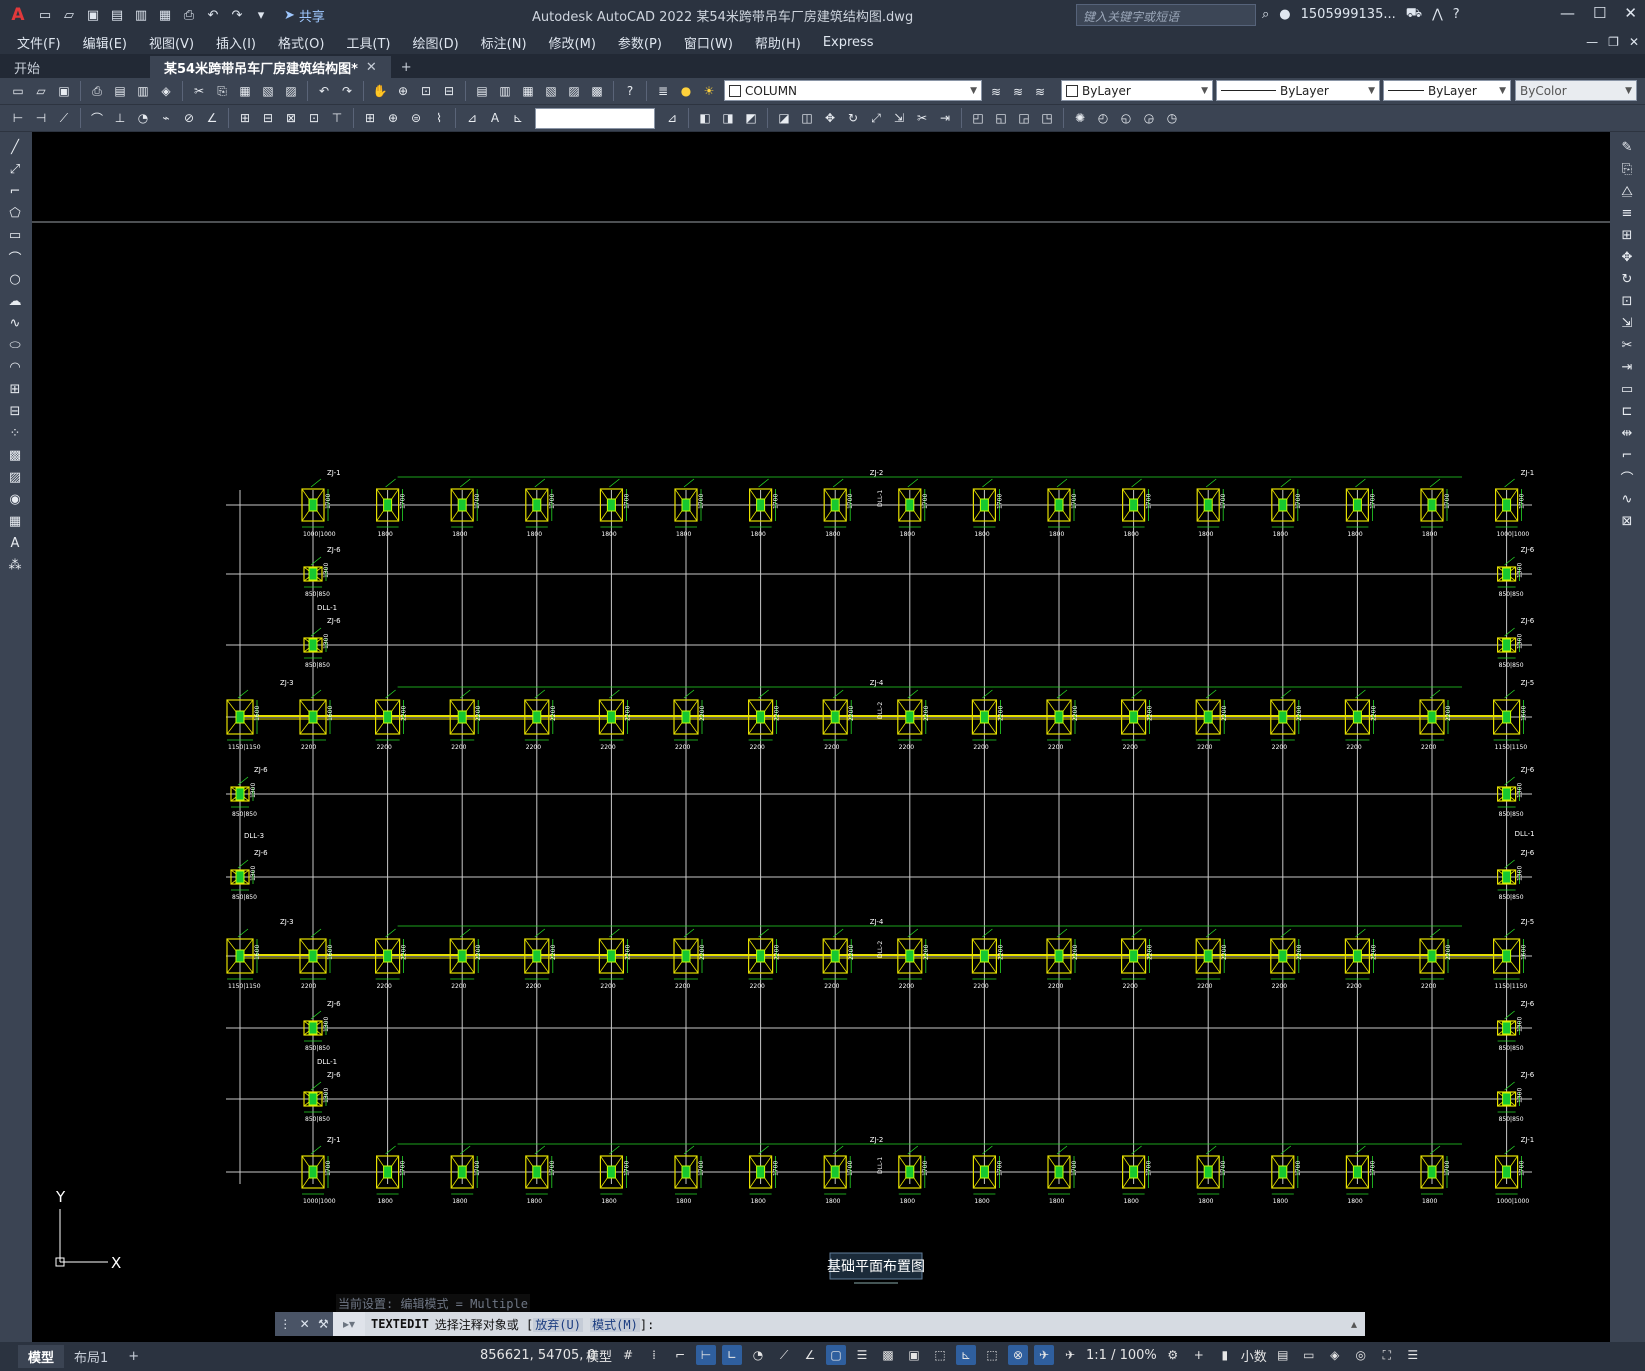 This screenshot has width=1645, height=1371. What do you see at coordinates (728, 118) in the screenshot?
I see `copy-object-icon: ◨` at bounding box center [728, 118].